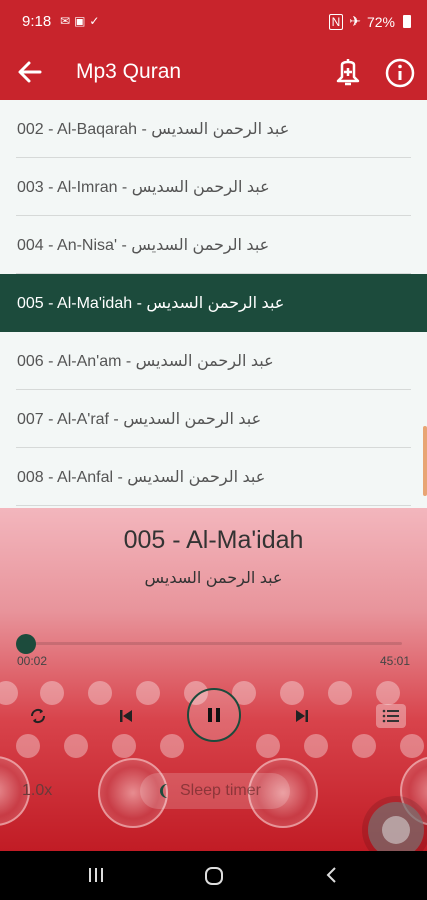  Describe the element at coordinates (331, 875) in the screenshot. I see `chevron-left-icon` at that location.